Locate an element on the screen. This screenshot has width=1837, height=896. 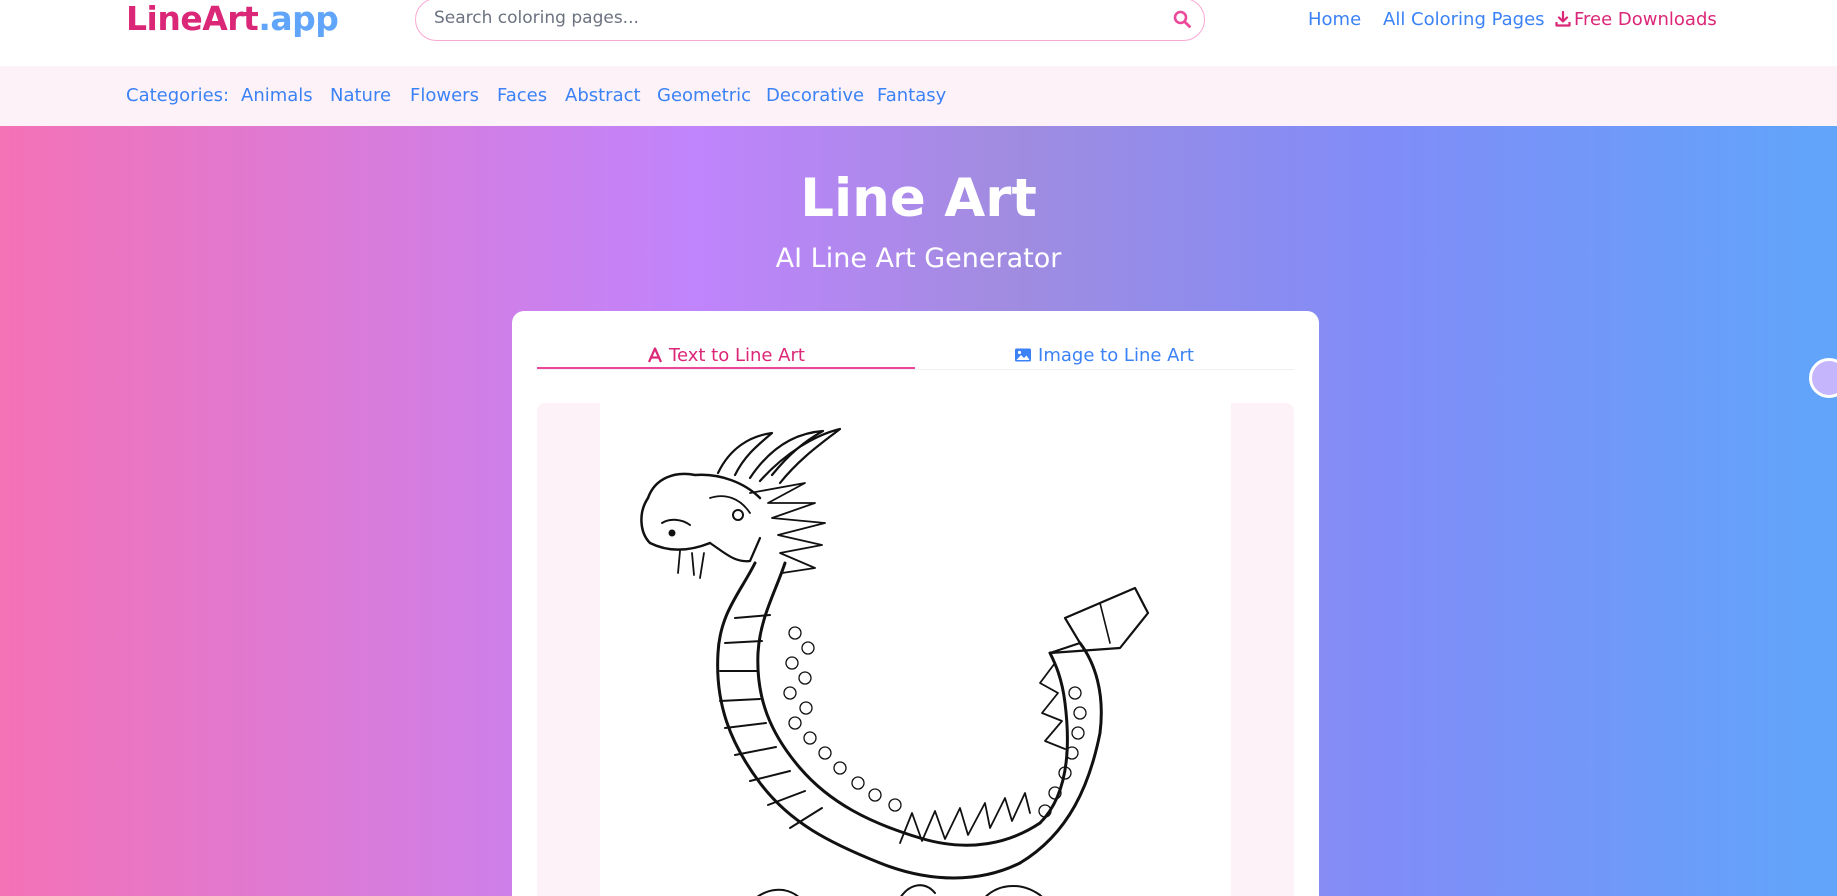
page-title: Line Art is located at coordinates (918, 198).